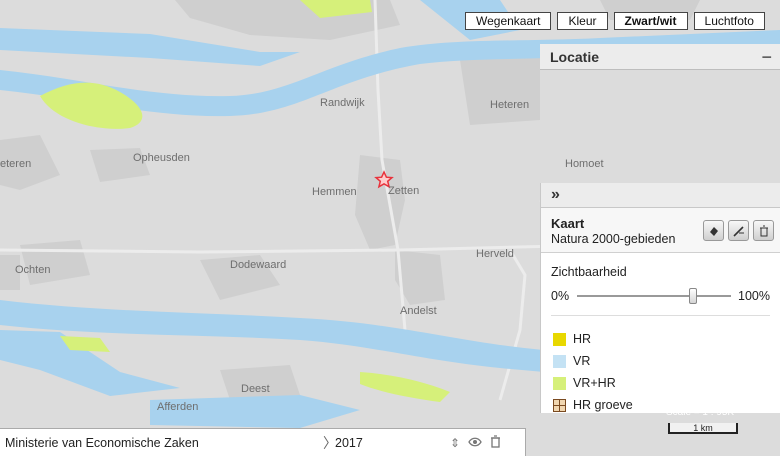  What do you see at coordinates (560, 296) in the screenshot?
I see `visibility-min-label: 0%` at bounding box center [560, 296].